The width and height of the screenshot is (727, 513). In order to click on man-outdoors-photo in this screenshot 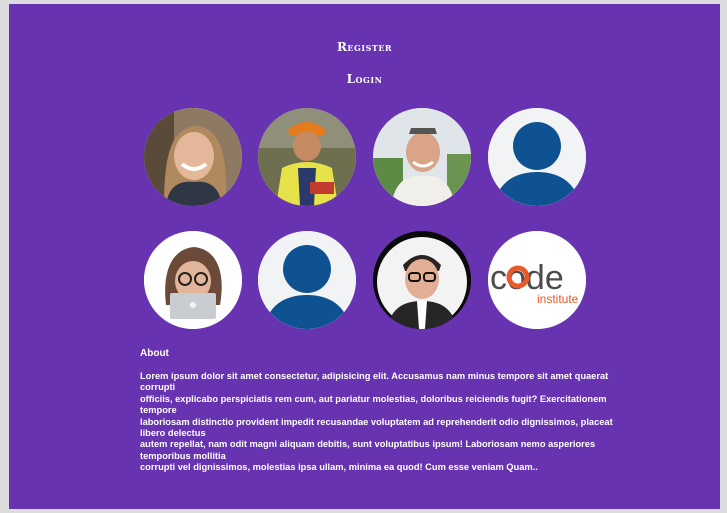, I will do `click(307, 157)`.